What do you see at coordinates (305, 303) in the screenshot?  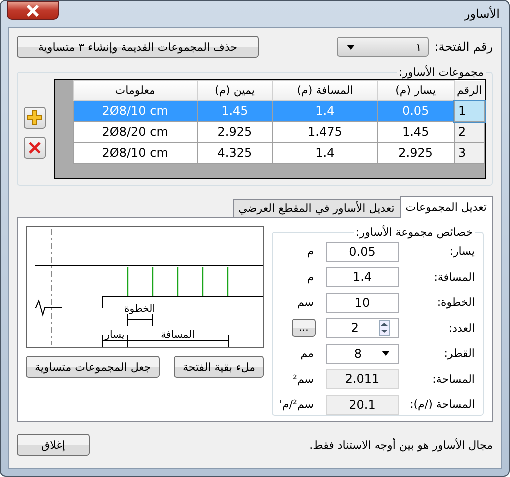 I see `unit-label: سم` at bounding box center [305, 303].